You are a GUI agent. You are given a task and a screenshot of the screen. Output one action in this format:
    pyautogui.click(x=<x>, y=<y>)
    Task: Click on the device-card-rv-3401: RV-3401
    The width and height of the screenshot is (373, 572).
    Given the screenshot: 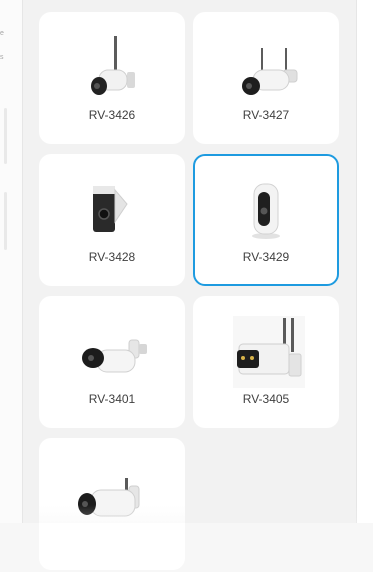 What is the action you would take?
    pyautogui.click(x=112, y=362)
    